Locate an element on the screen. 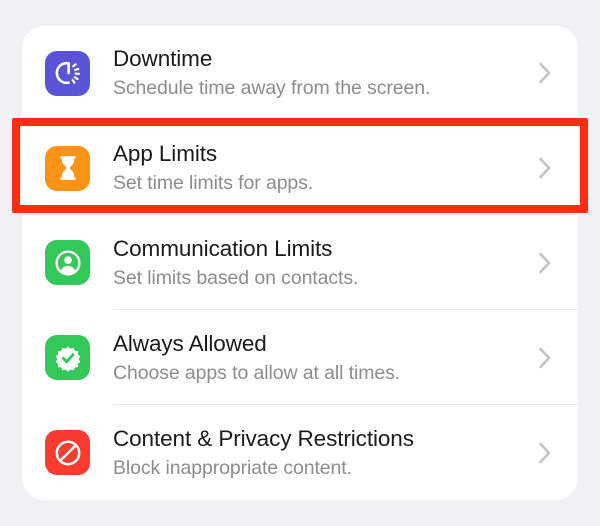 This screenshot has width=600, height=526. row-title: Content & Privacy Restrictions is located at coordinates (263, 438).